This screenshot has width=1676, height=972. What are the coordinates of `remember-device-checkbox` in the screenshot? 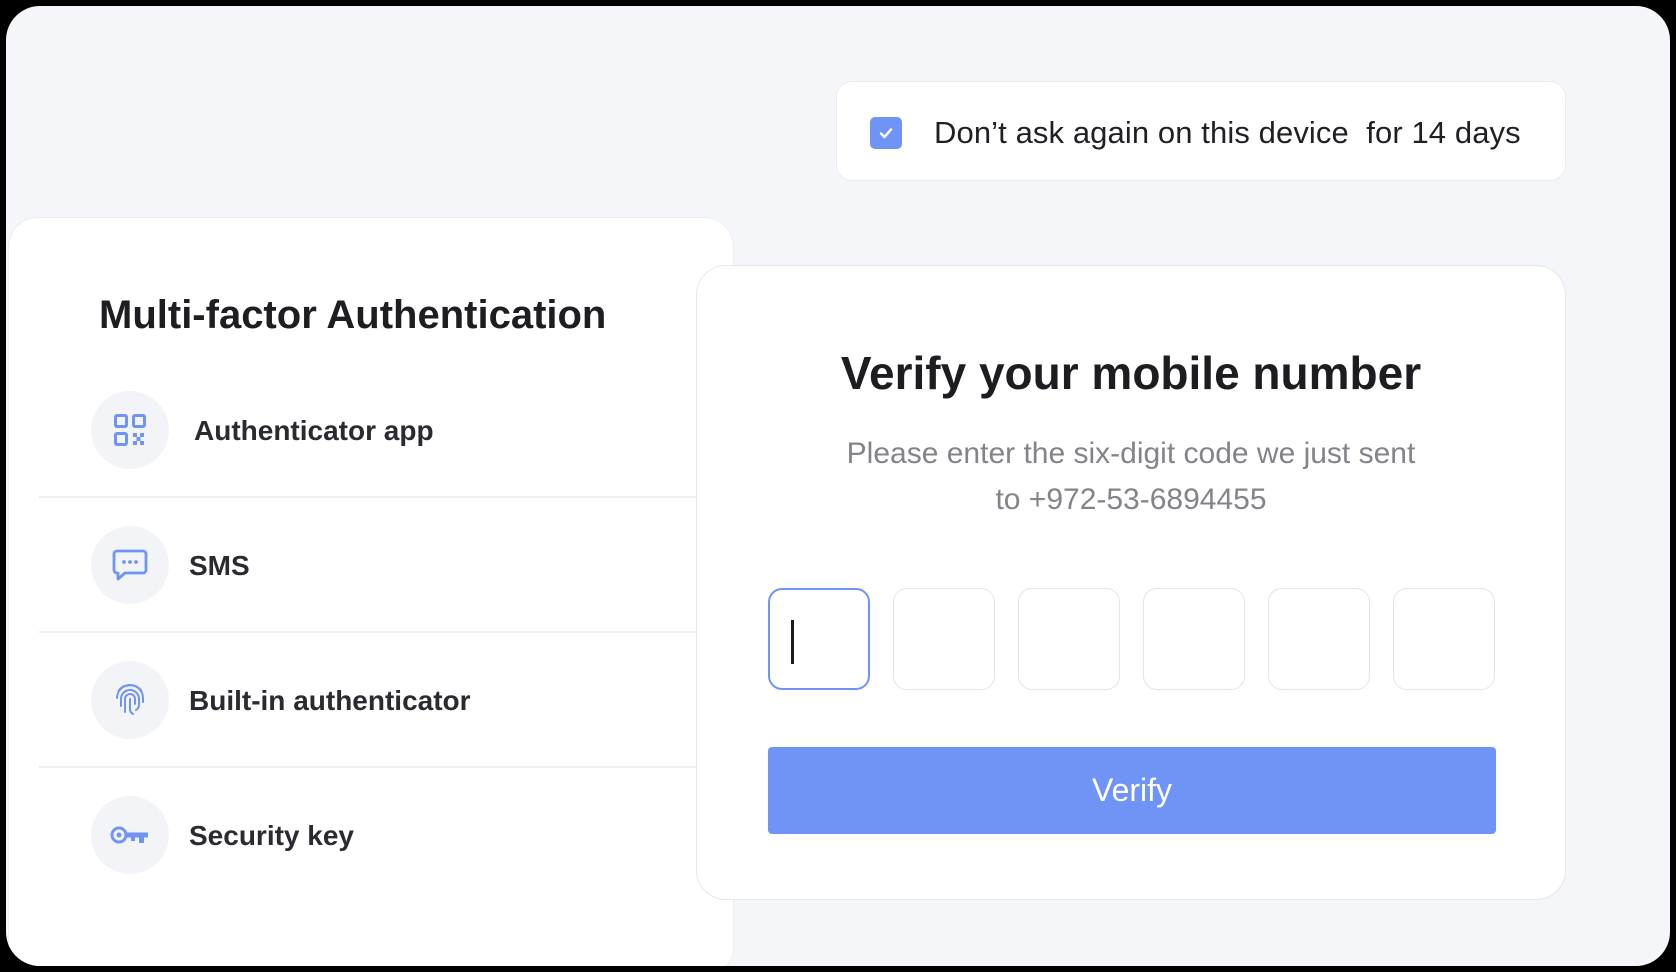 It's located at (886, 133).